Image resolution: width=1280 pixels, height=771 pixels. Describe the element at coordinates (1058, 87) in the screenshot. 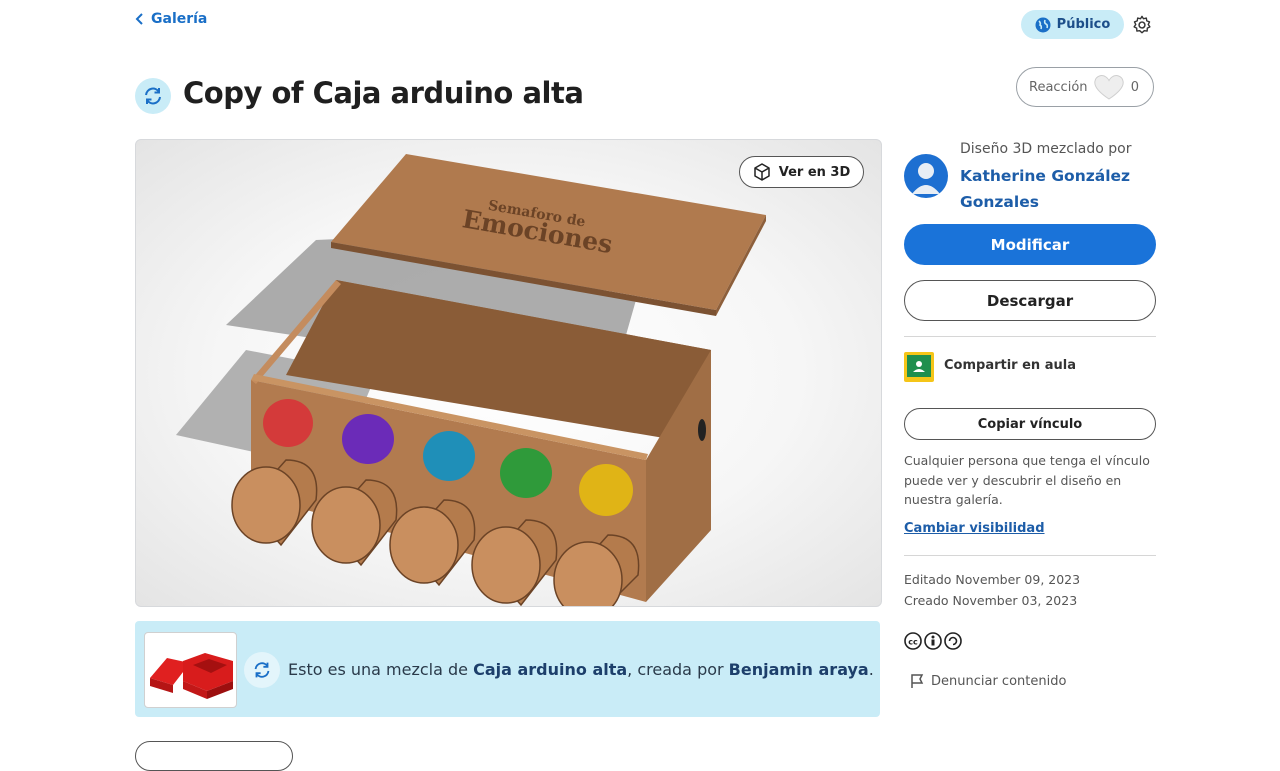

I see `reaction-label: Reacción` at that location.